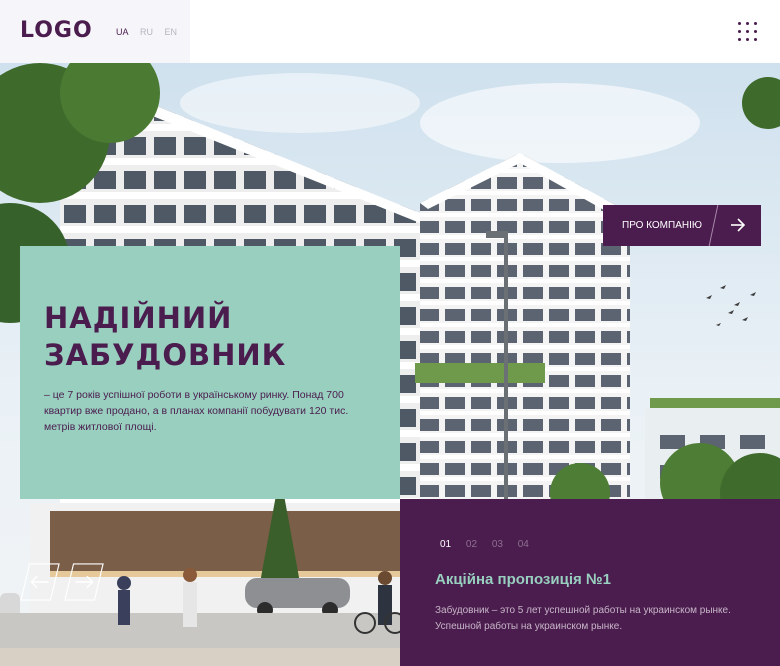 The height and width of the screenshot is (666, 780). What do you see at coordinates (171, 32) in the screenshot?
I see `lang-en: EN` at bounding box center [171, 32].